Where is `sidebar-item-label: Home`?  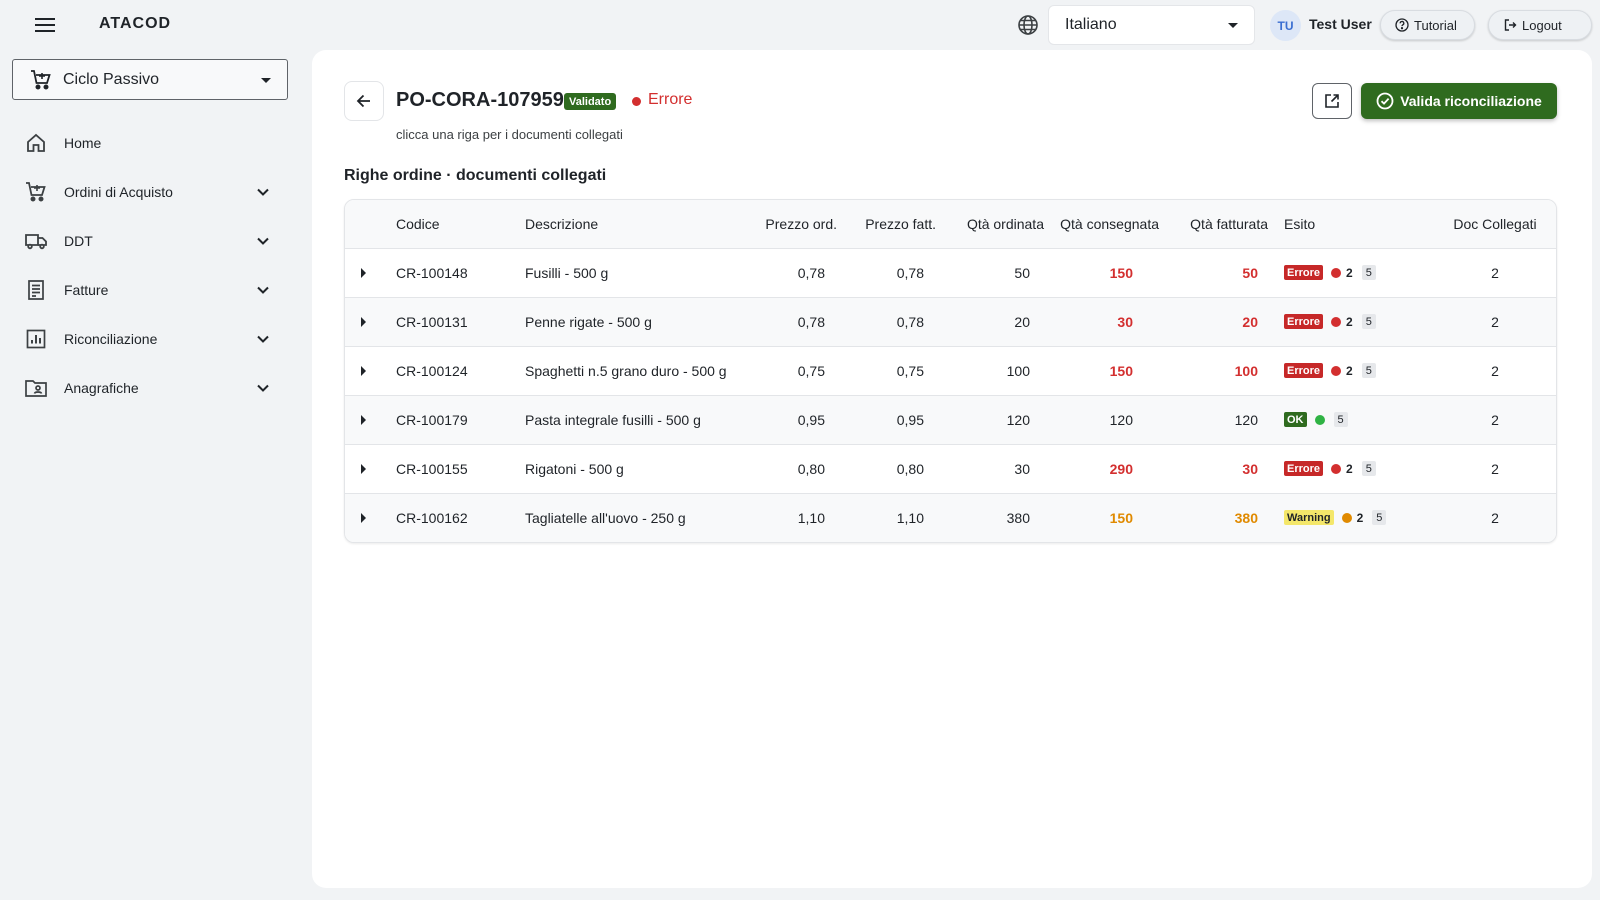 sidebar-item-label: Home is located at coordinates (83, 142).